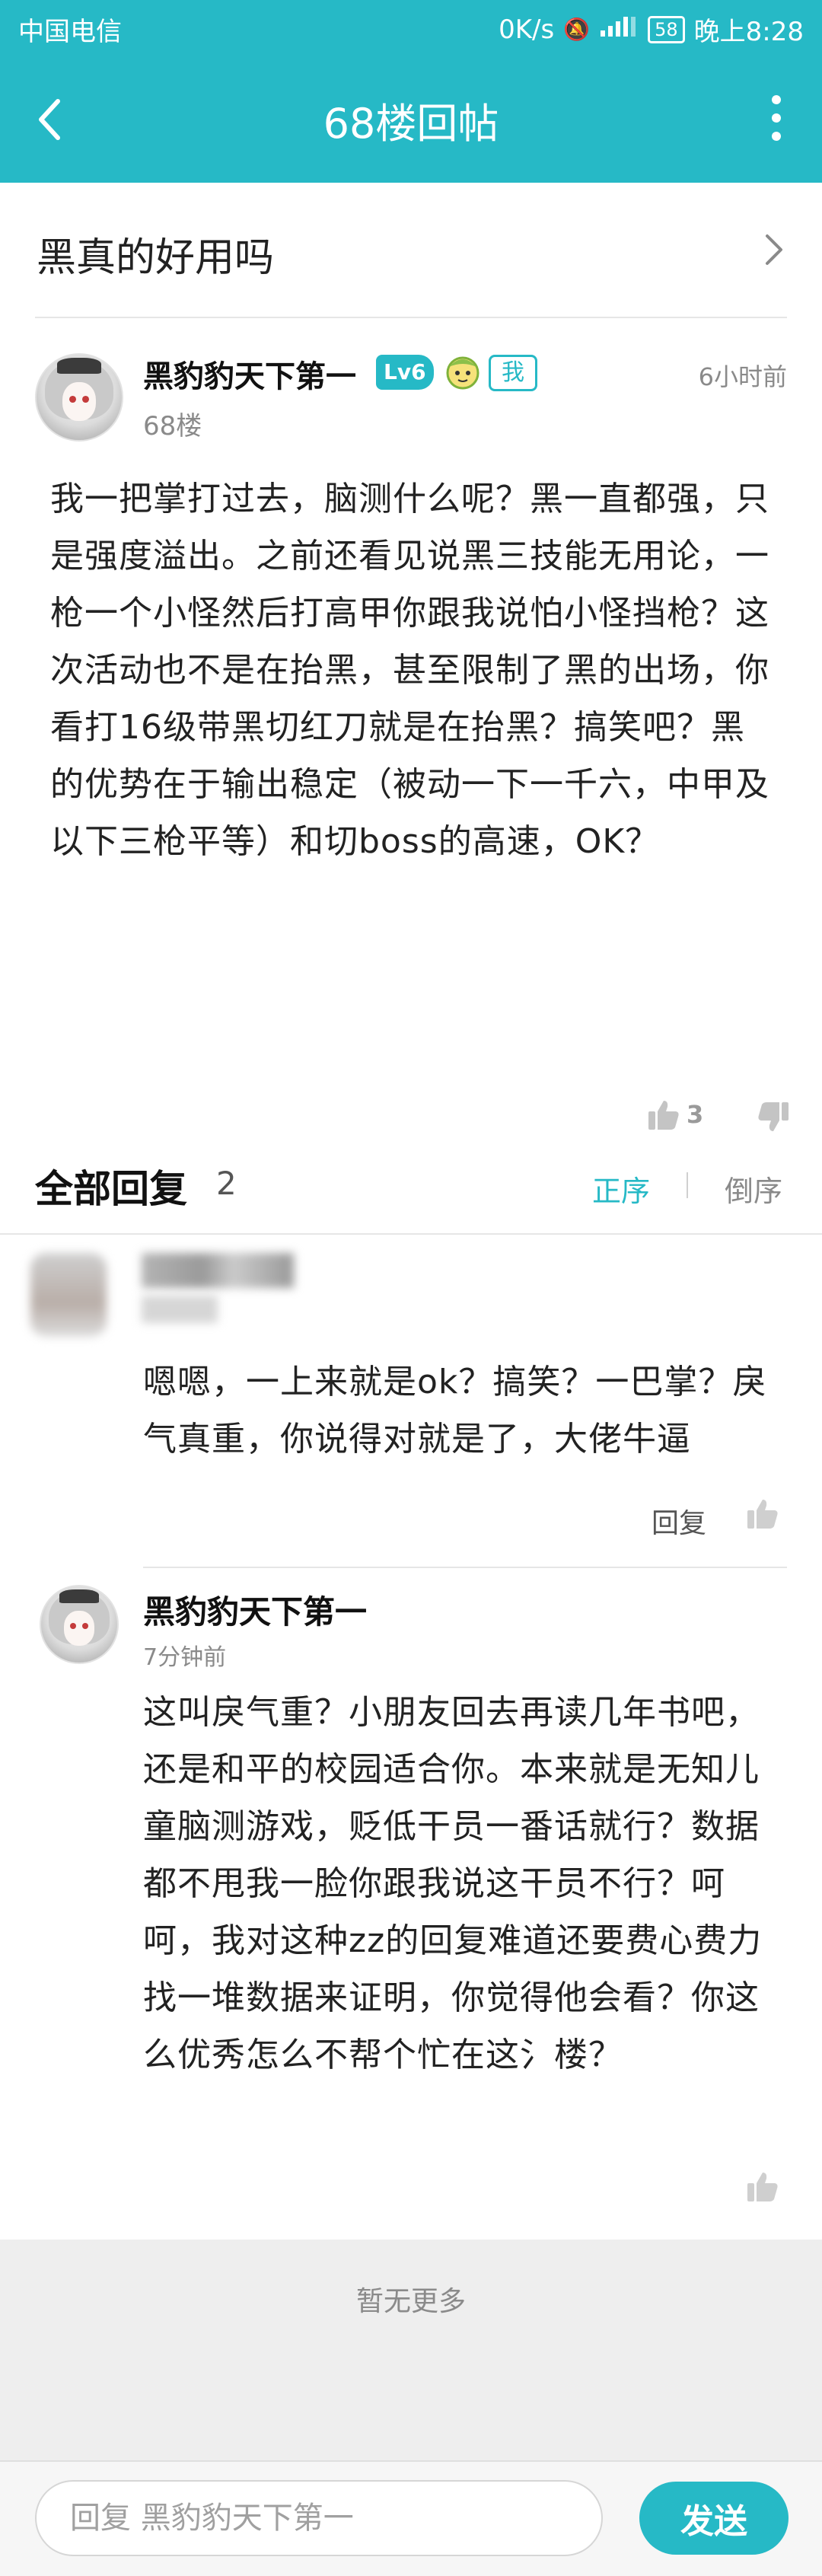 The image size is (822, 2576). Describe the element at coordinates (172, 426) in the screenshot. I see `post-floor: 68楼` at that location.